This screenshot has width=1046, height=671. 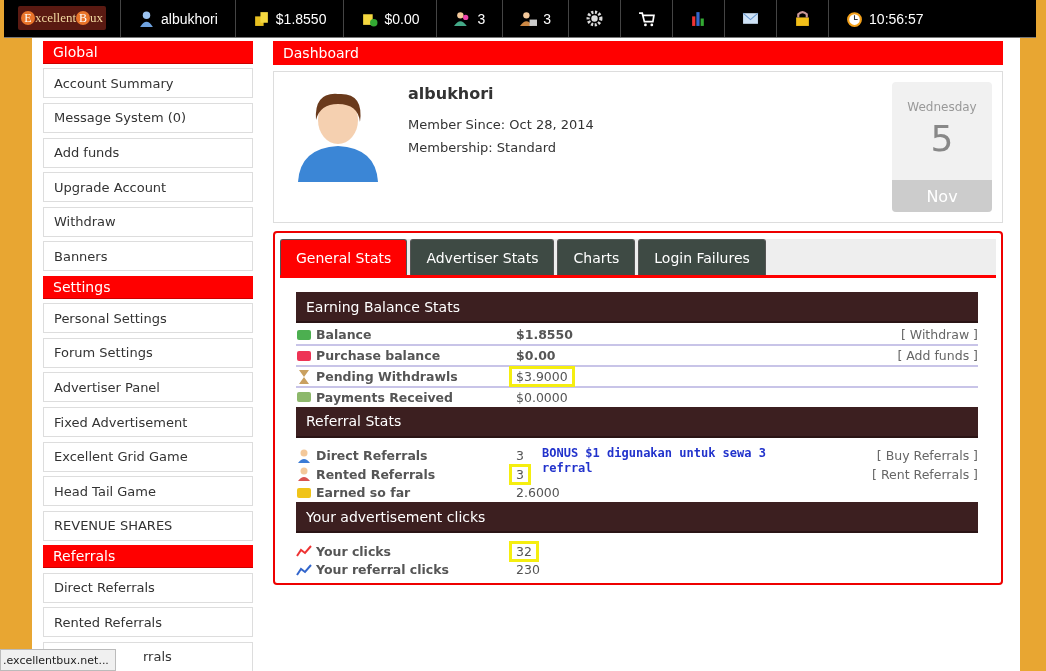 I want to click on topbar-text: 10:56:57, so click(x=896, y=18).